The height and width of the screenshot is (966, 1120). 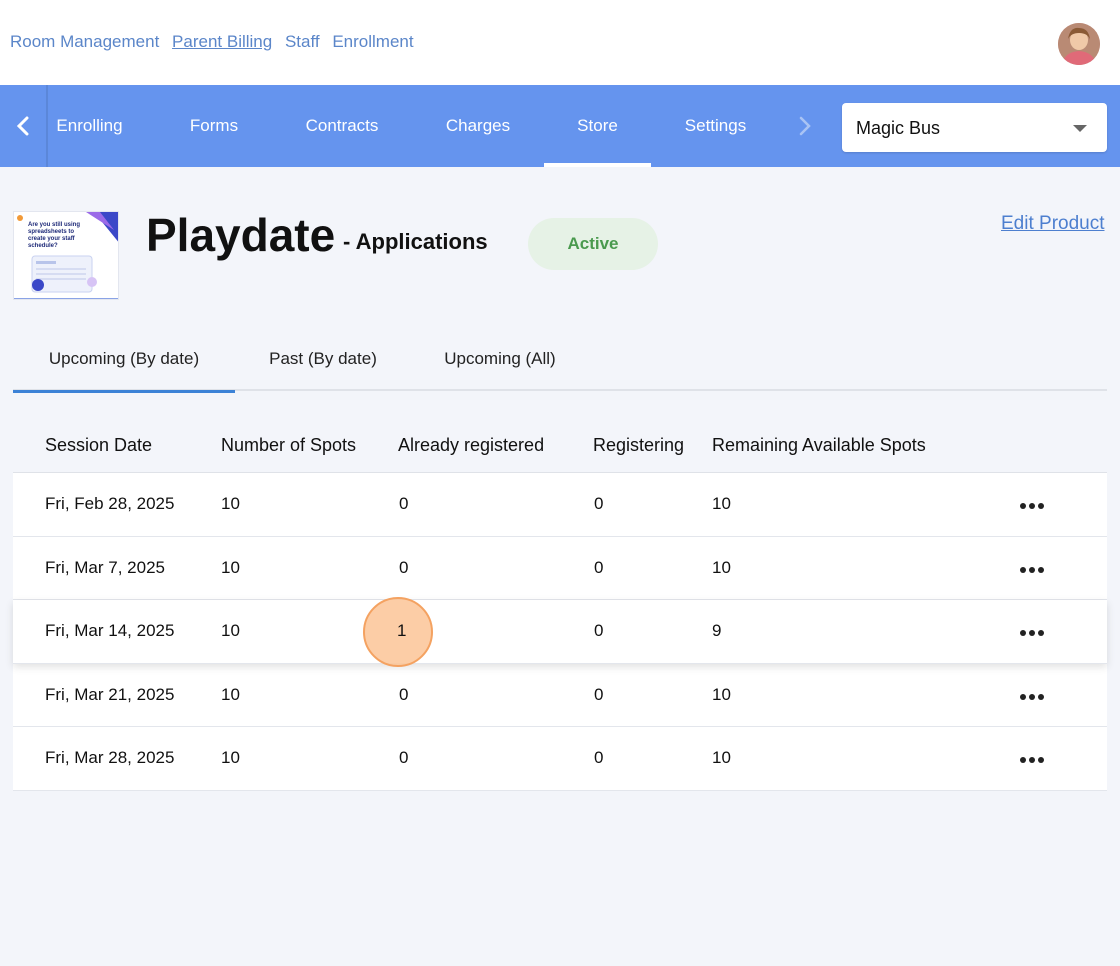 What do you see at coordinates (222, 41) in the screenshot?
I see `link-parent-billing: Parent Billing` at bounding box center [222, 41].